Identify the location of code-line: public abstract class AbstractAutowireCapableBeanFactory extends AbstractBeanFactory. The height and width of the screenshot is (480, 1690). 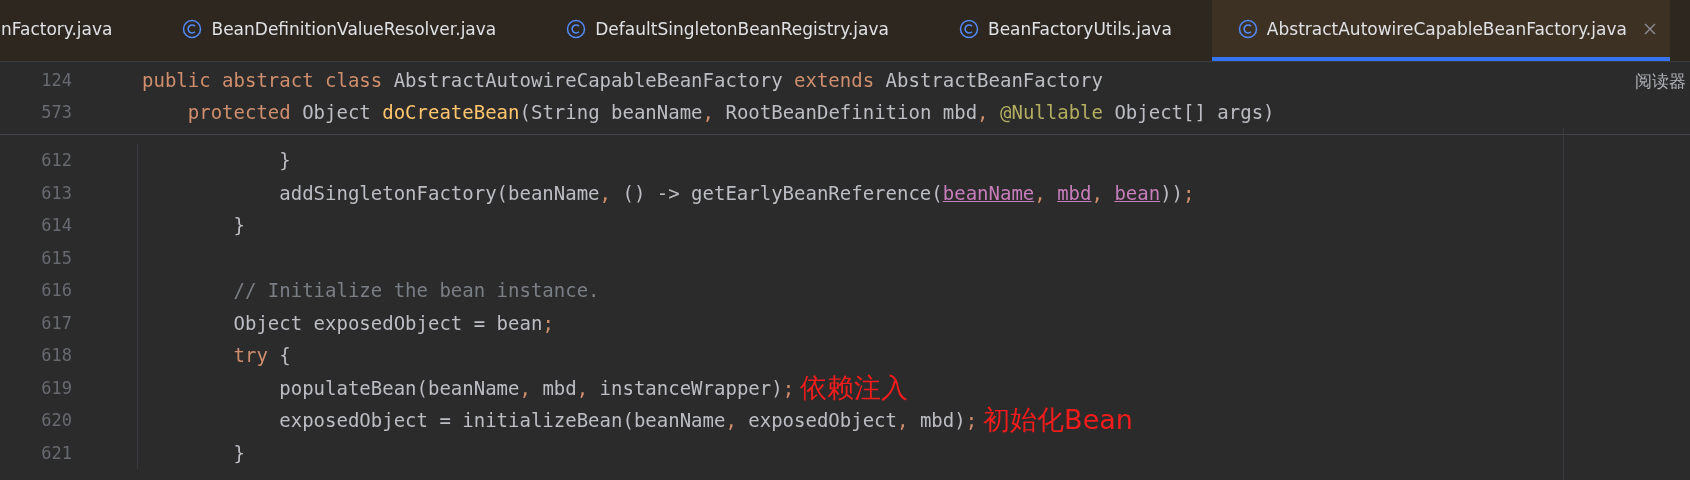
(622, 80).